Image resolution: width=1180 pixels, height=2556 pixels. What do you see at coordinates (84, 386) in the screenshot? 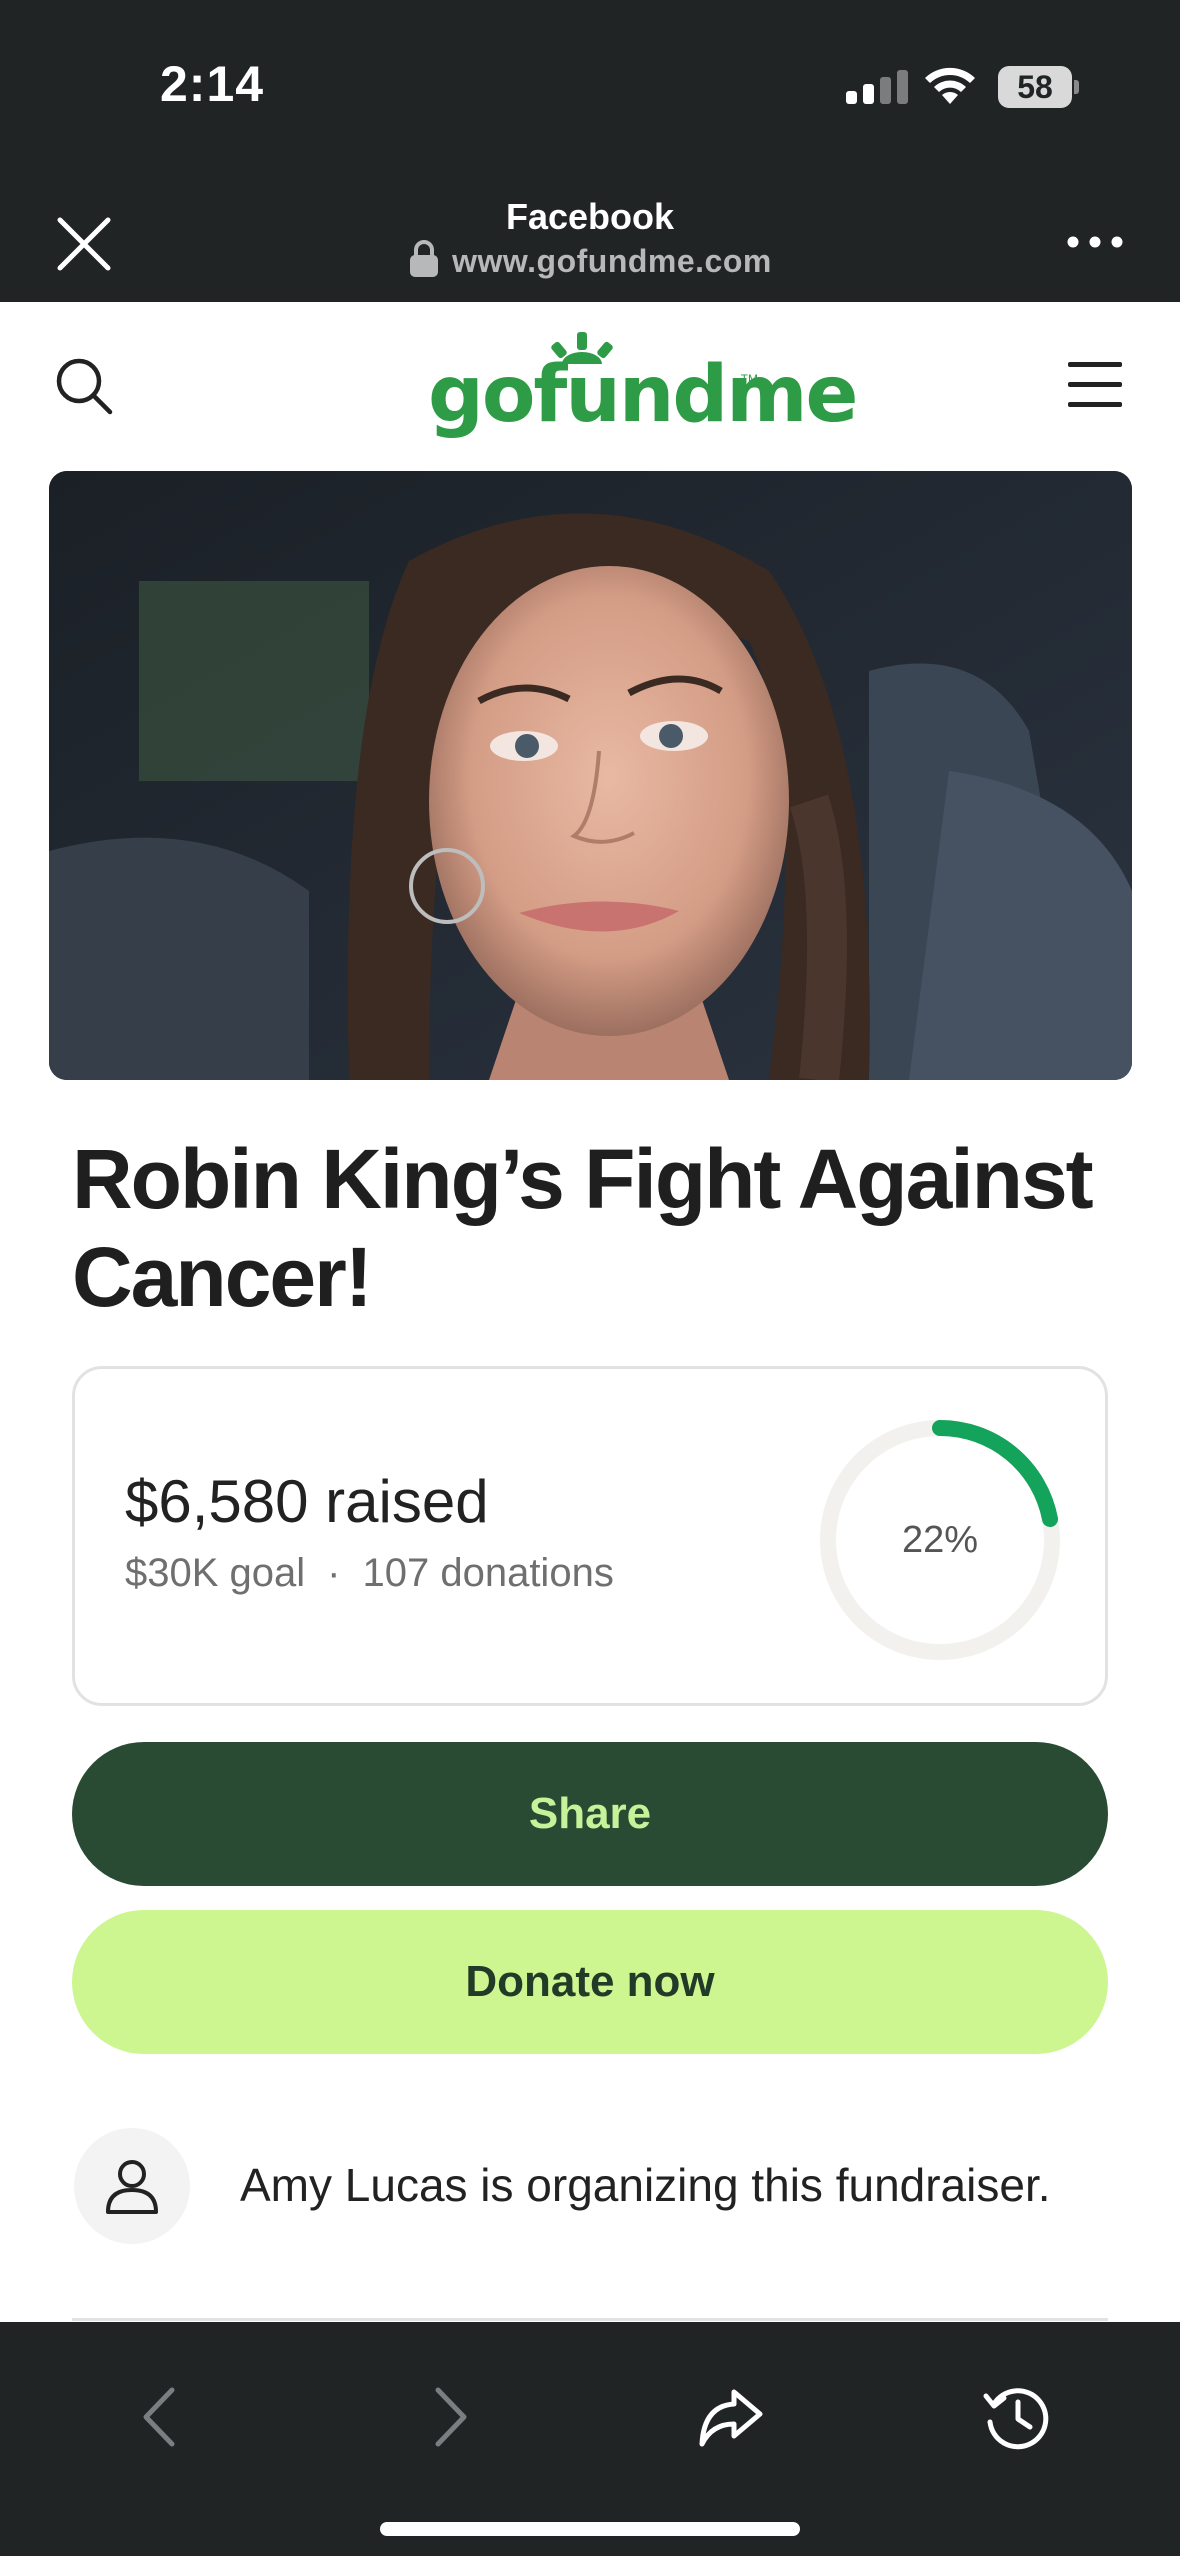
I see `search-icon` at bounding box center [84, 386].